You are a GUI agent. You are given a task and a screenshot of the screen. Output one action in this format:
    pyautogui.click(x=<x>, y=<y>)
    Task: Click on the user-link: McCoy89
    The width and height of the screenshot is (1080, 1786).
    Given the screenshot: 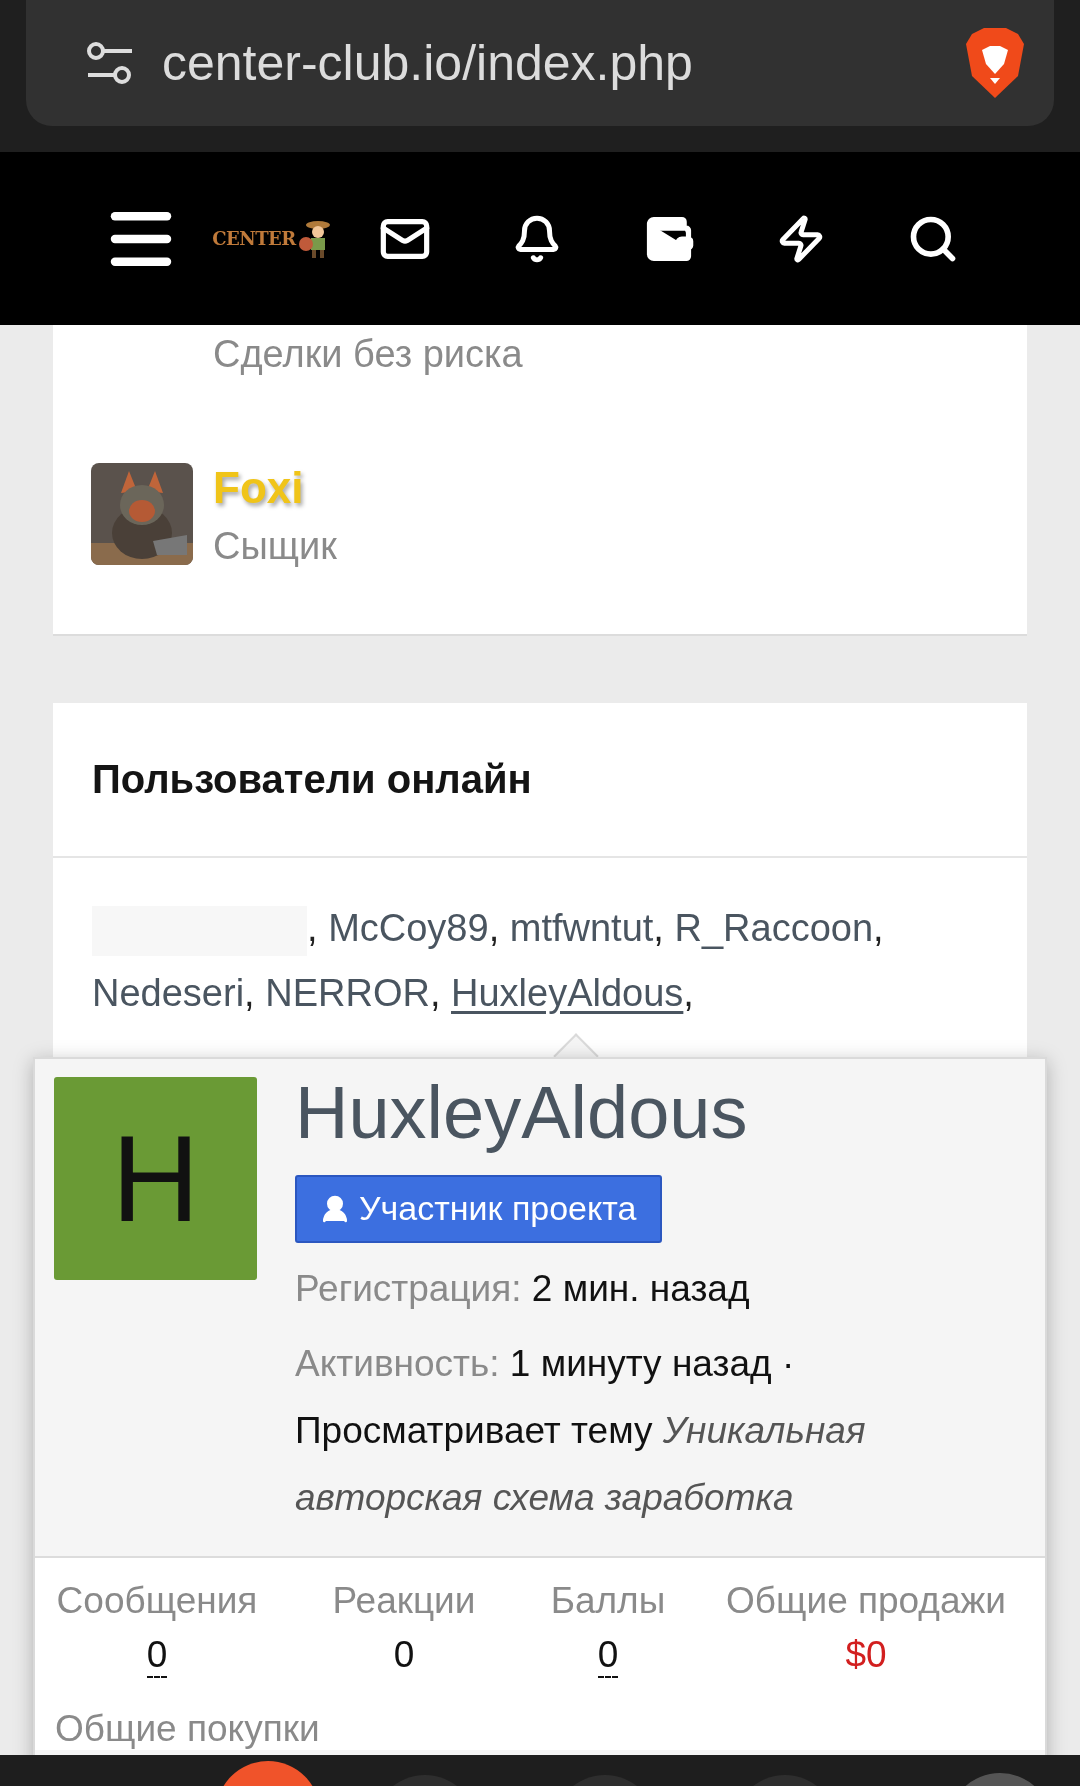 What is the action you would take?
    pyautogui.click(x=408, y=928)
    